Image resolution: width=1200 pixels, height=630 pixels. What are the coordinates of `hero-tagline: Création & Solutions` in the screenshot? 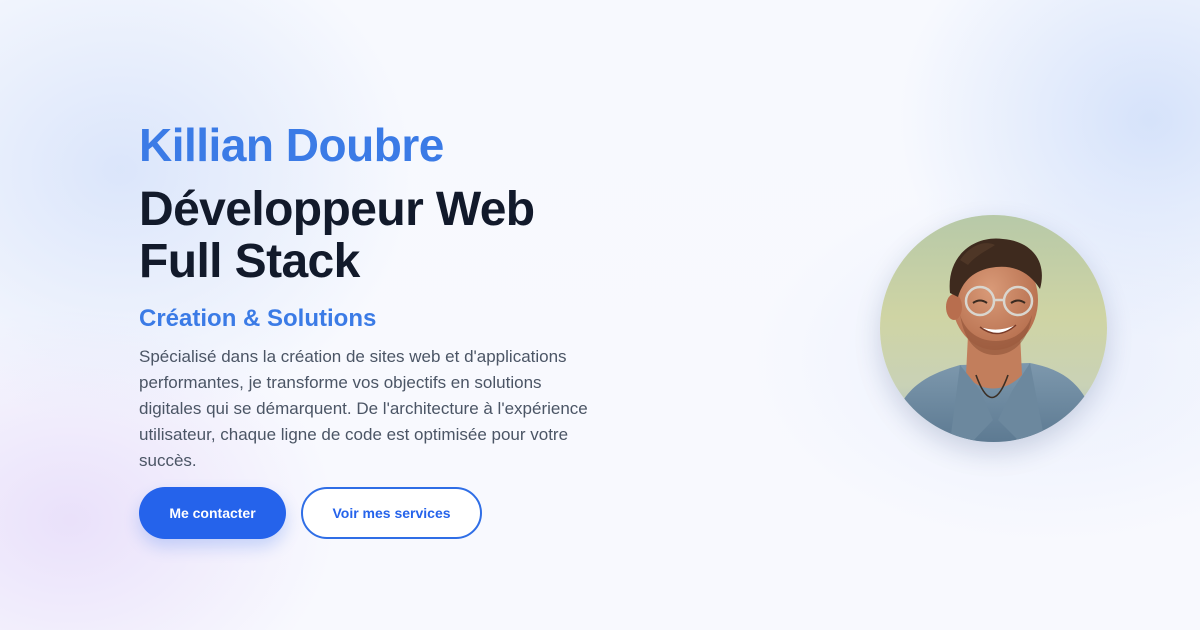 It's located at (258, 318).